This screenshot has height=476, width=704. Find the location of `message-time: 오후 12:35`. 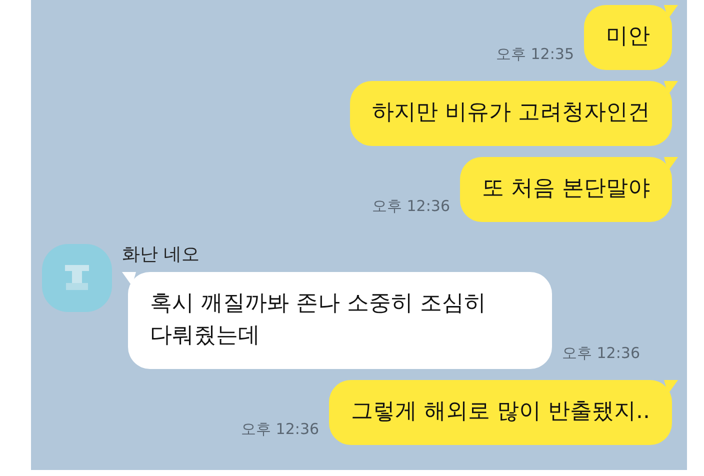

message-time: 오후 12:35 is located at coordinates (535, 54).